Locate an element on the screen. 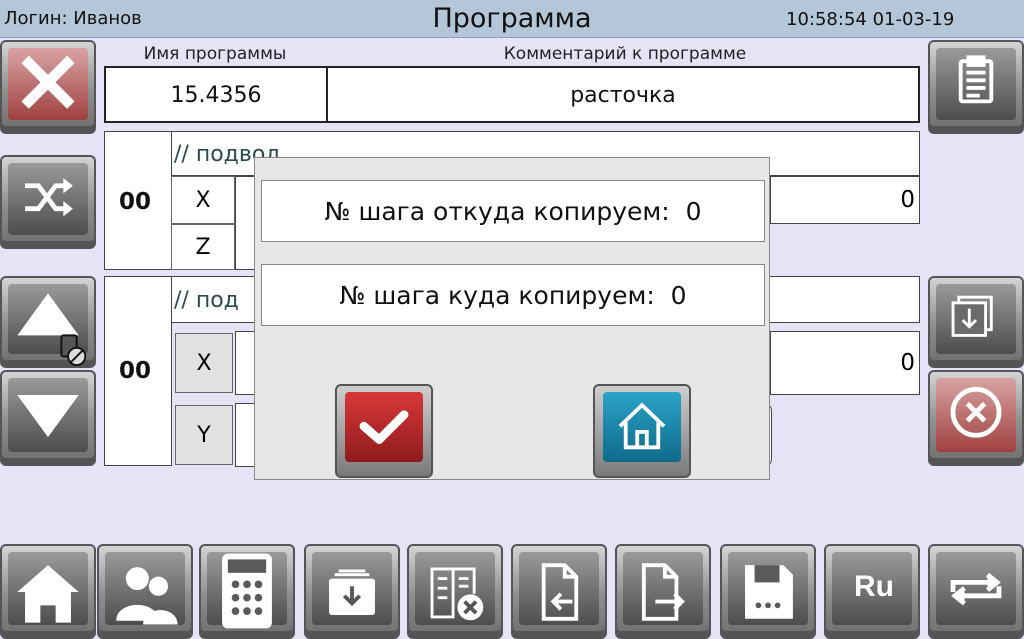 This screenshot has height=639, width=1024. program-comment-field: расточка is located at coordinates (623, 94).